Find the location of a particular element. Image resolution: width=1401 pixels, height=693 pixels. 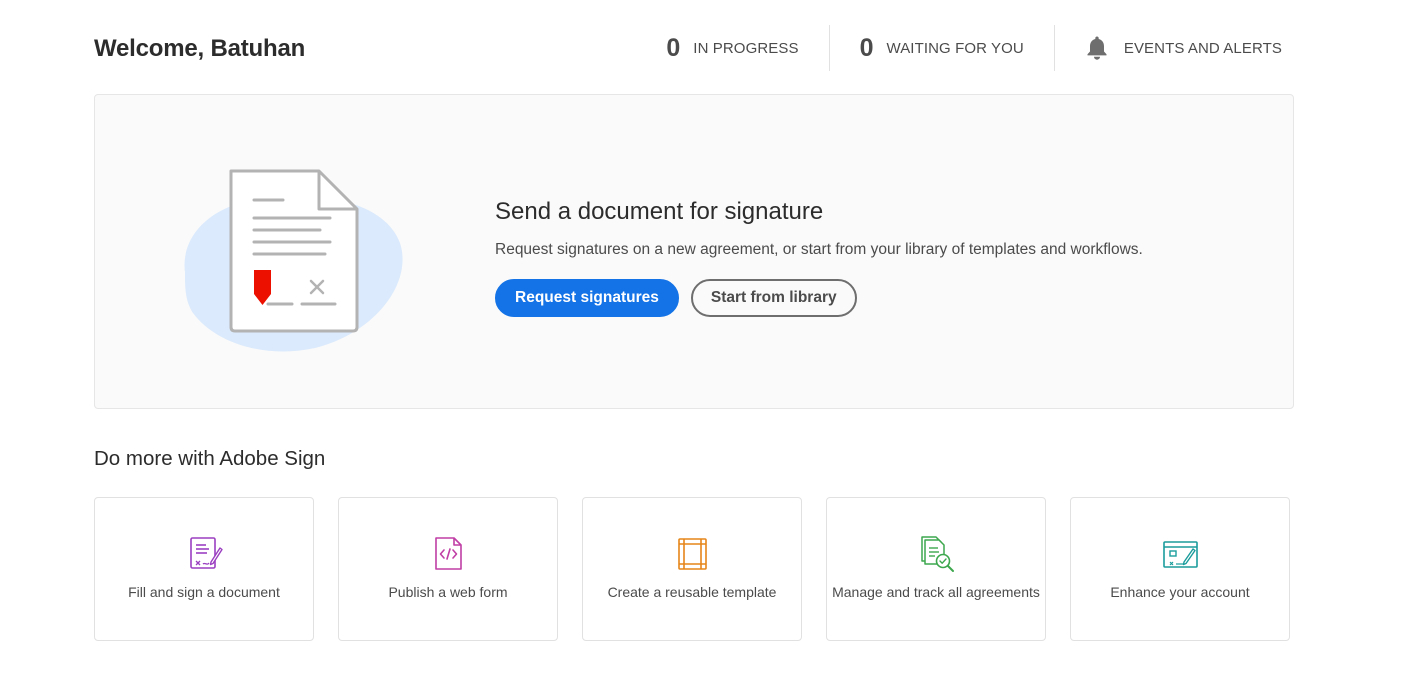

document-signature-illustration is located at coordinates (290, 260).